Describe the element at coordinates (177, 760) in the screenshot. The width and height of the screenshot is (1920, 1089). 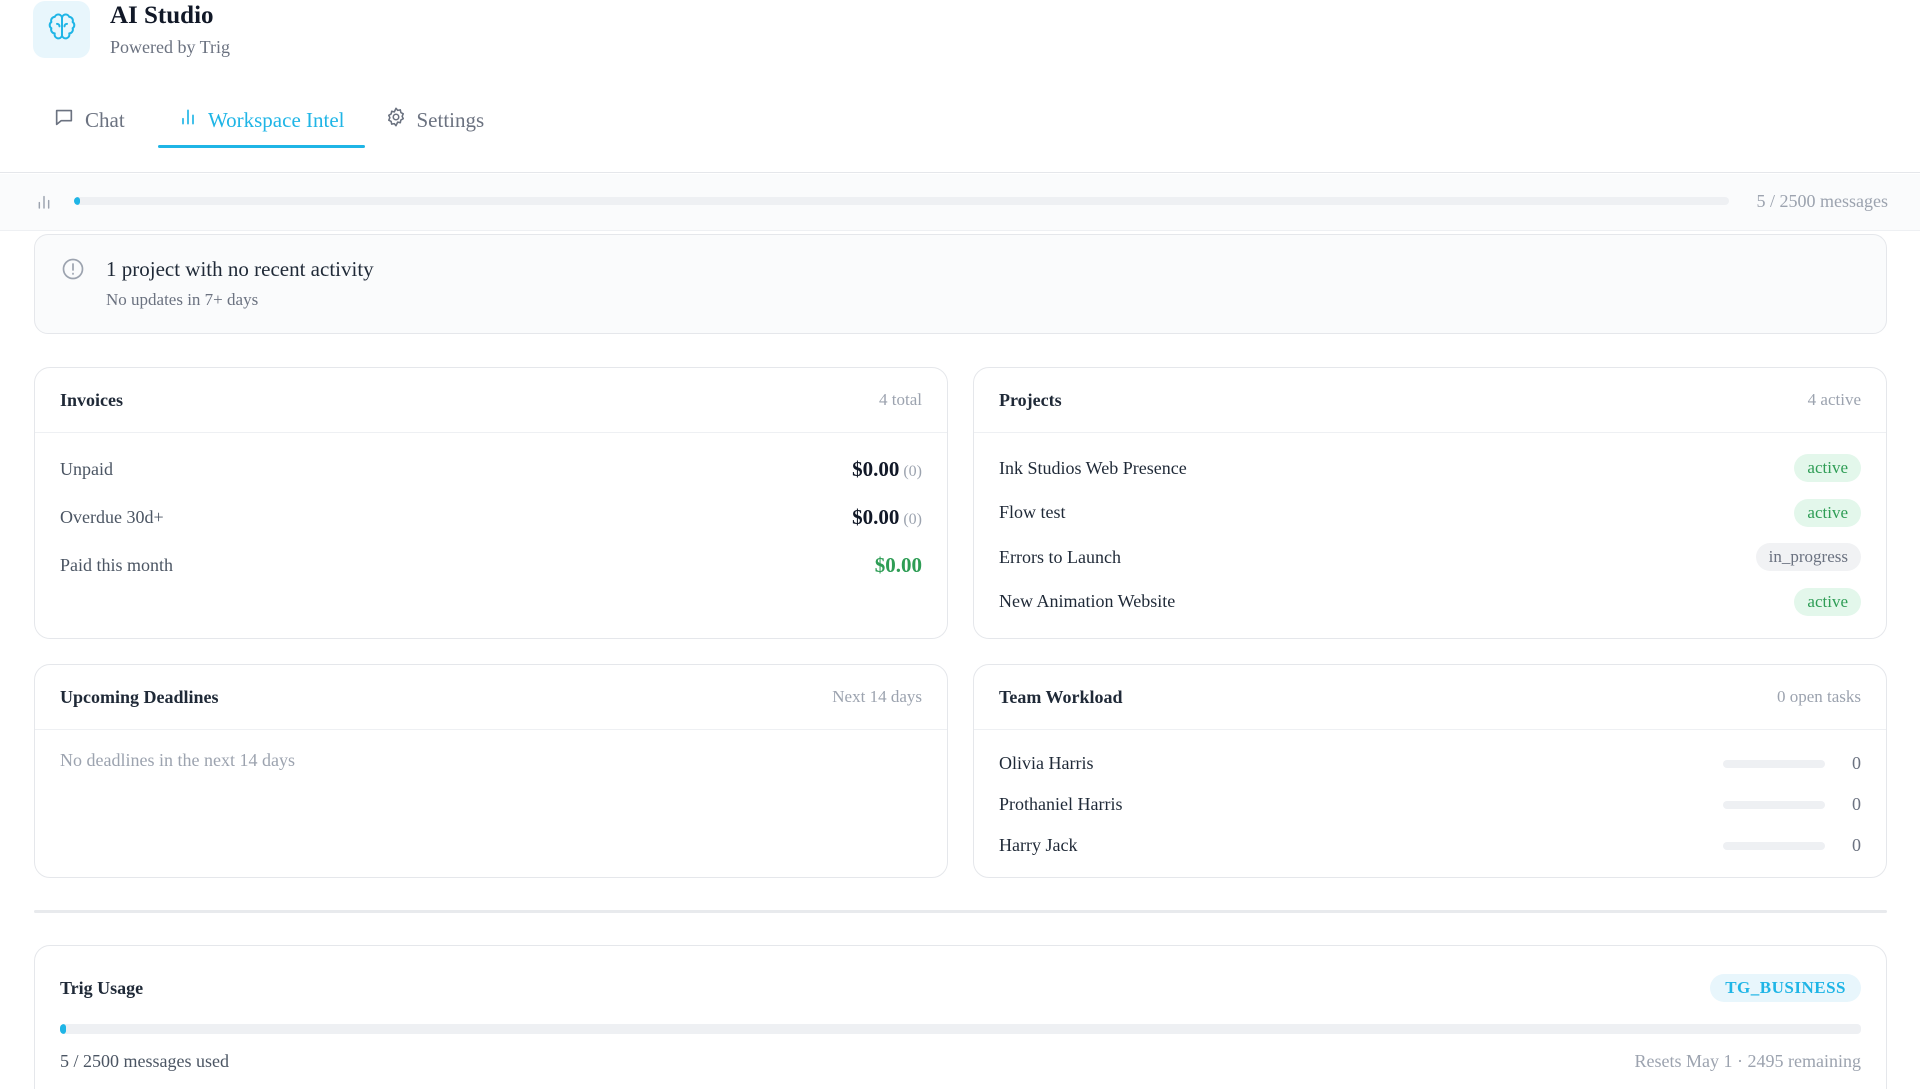
I see `deadlines-empty-message: No deadlines in the next 14 days` at that location.